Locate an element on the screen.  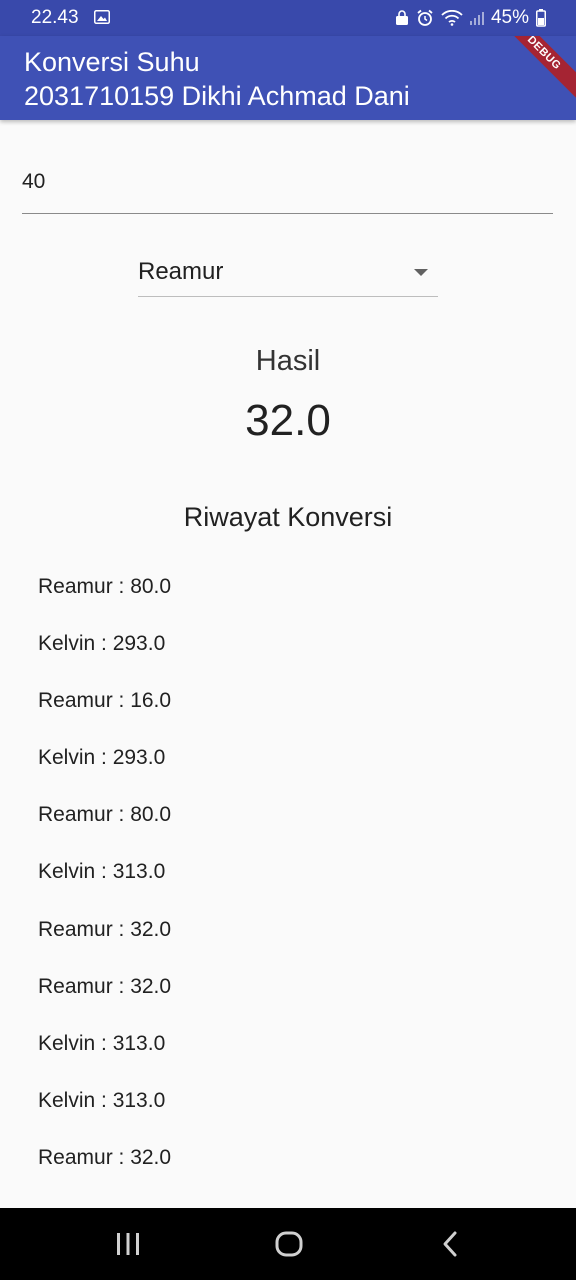
battery-percent: 45% is located at coordinates (509, 17).